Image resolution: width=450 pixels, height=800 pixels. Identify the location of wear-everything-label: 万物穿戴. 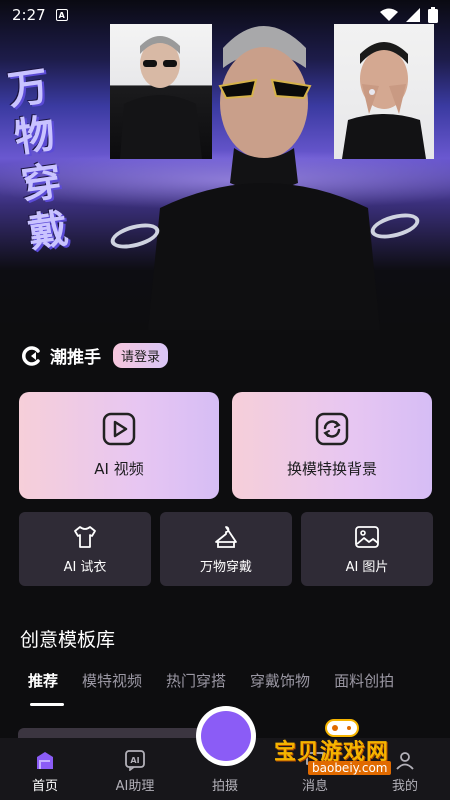
(225, 567).